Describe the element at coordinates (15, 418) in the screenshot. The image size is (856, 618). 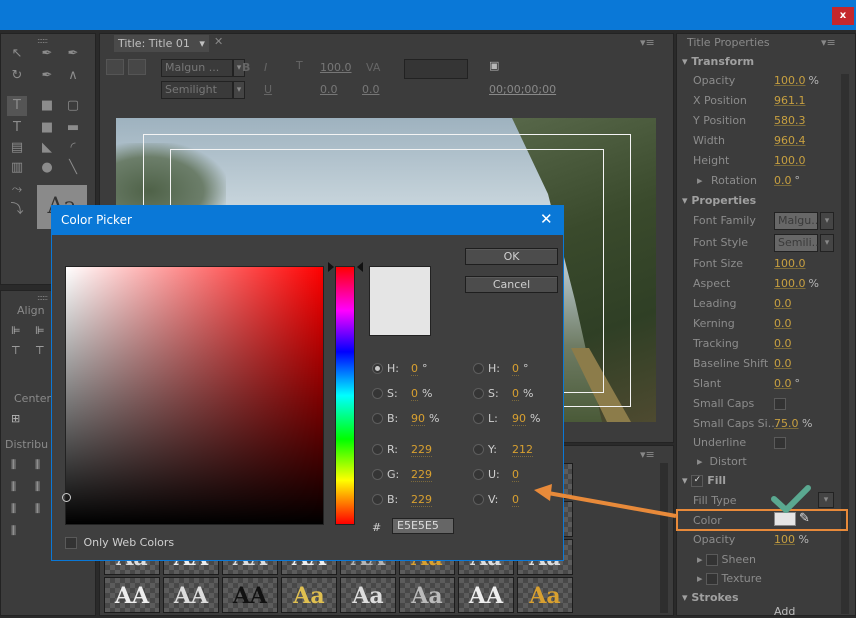
I see `center-horizontal-icon: ⊞` at that location.